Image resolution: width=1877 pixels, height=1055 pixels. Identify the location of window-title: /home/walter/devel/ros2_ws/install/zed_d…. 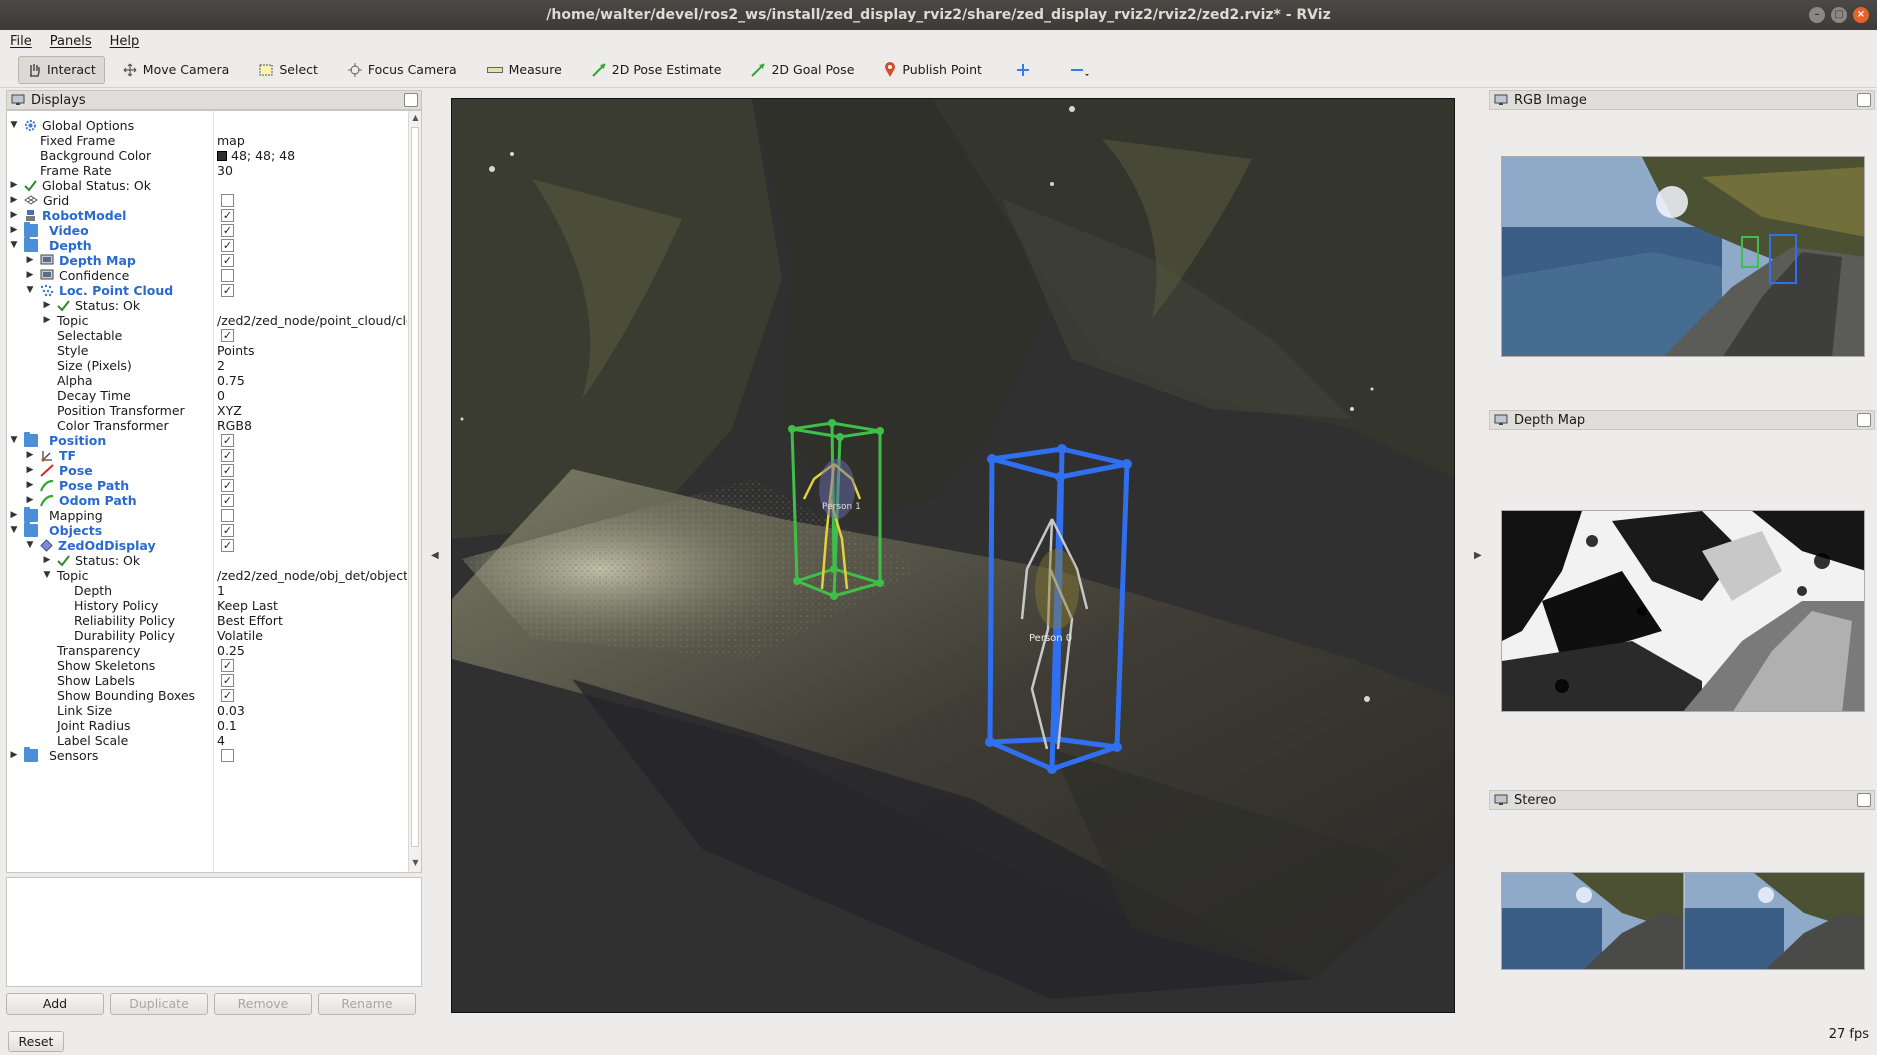
(938, 15).